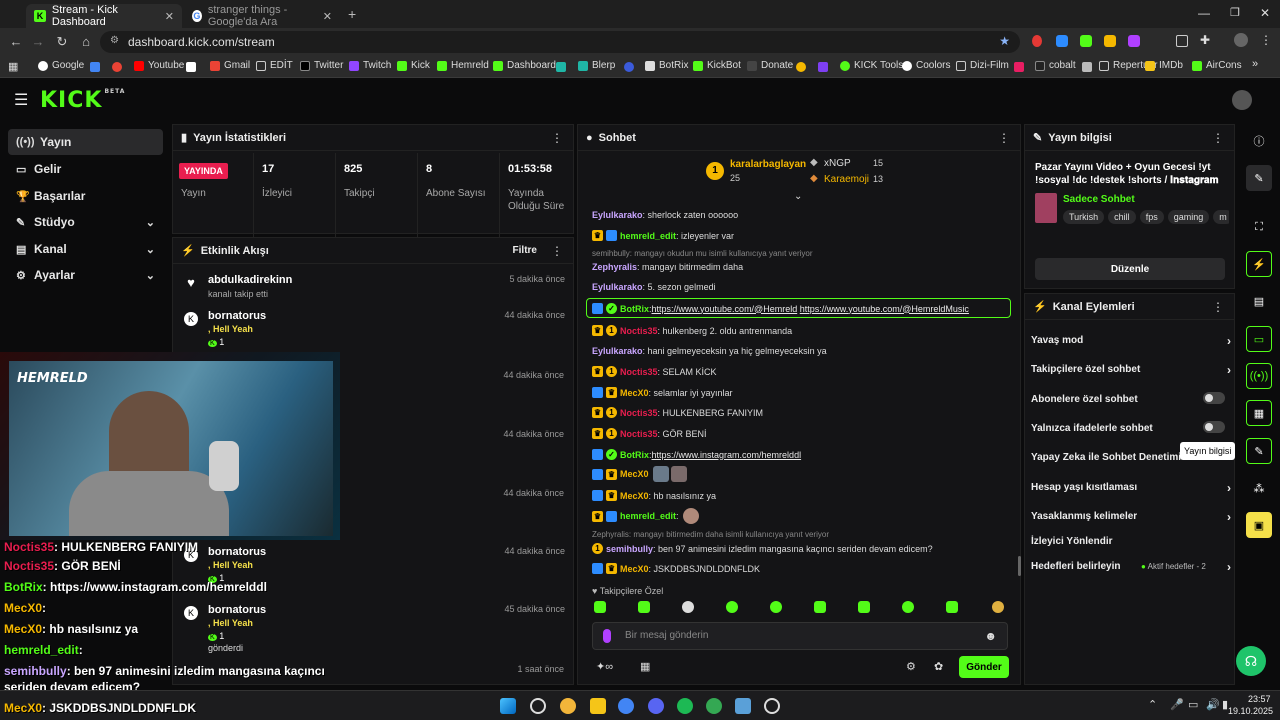 The width and height of the screenshot is (1280, 720). Describe the element at coordinates (85, 196) in the screenshot. I see `sidebar-item-basarilar: 🏆 Başarılar` at that location.